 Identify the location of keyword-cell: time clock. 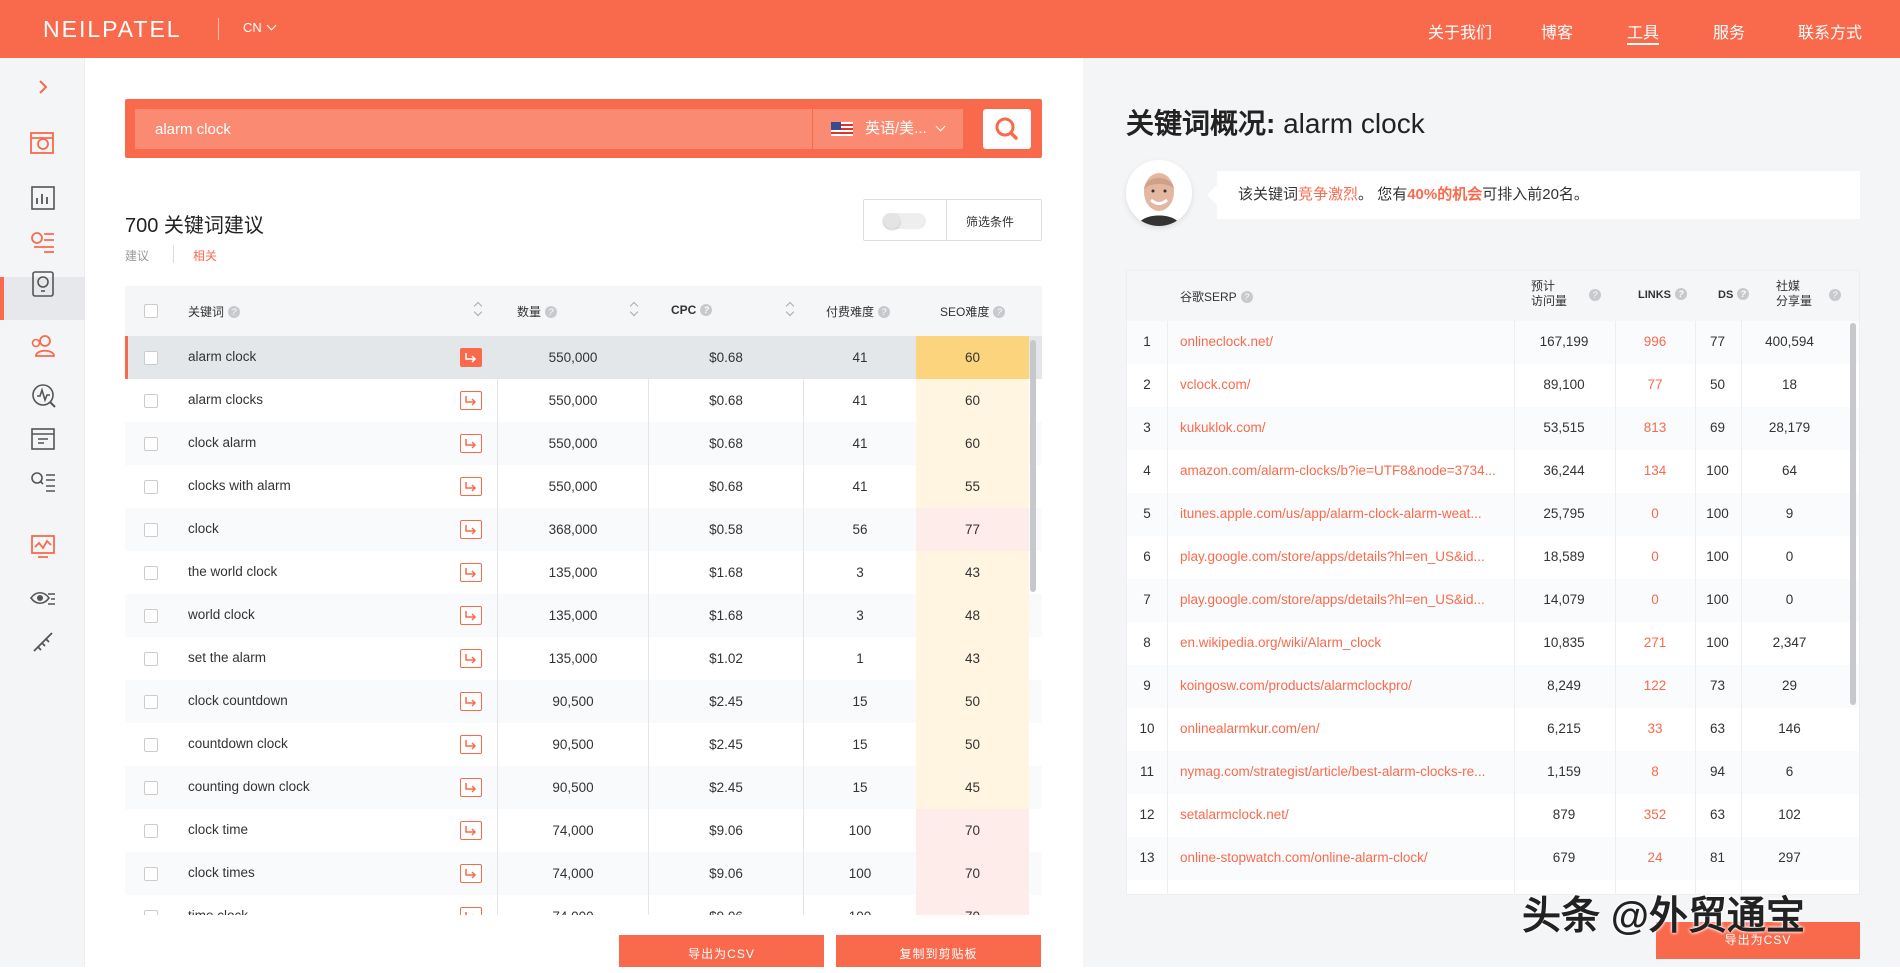
(218, 911).